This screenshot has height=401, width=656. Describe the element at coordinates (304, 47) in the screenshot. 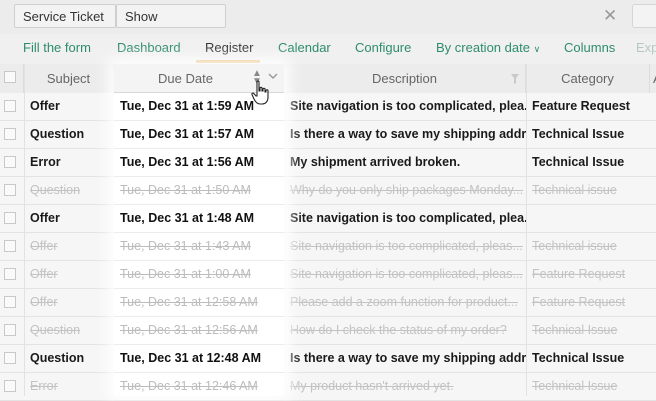

I see `menu-calendar: Calendar` at that location.